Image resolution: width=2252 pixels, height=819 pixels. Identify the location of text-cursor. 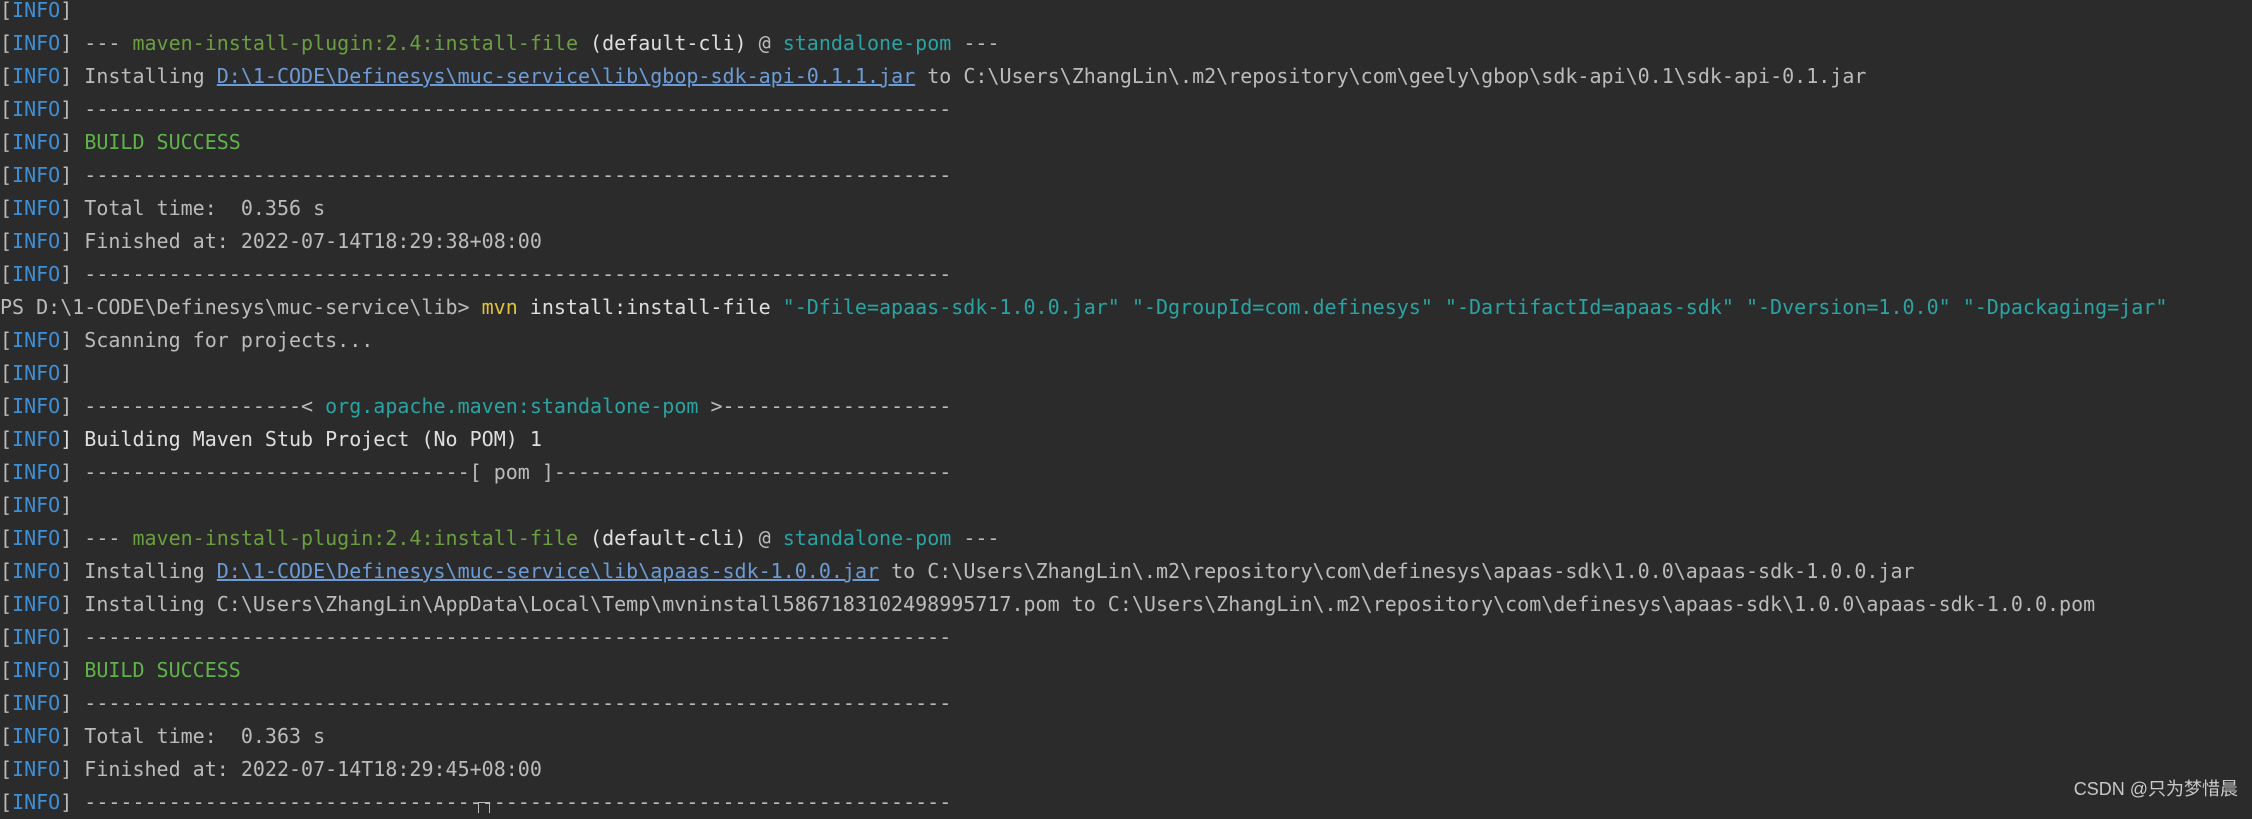
(484, 807).